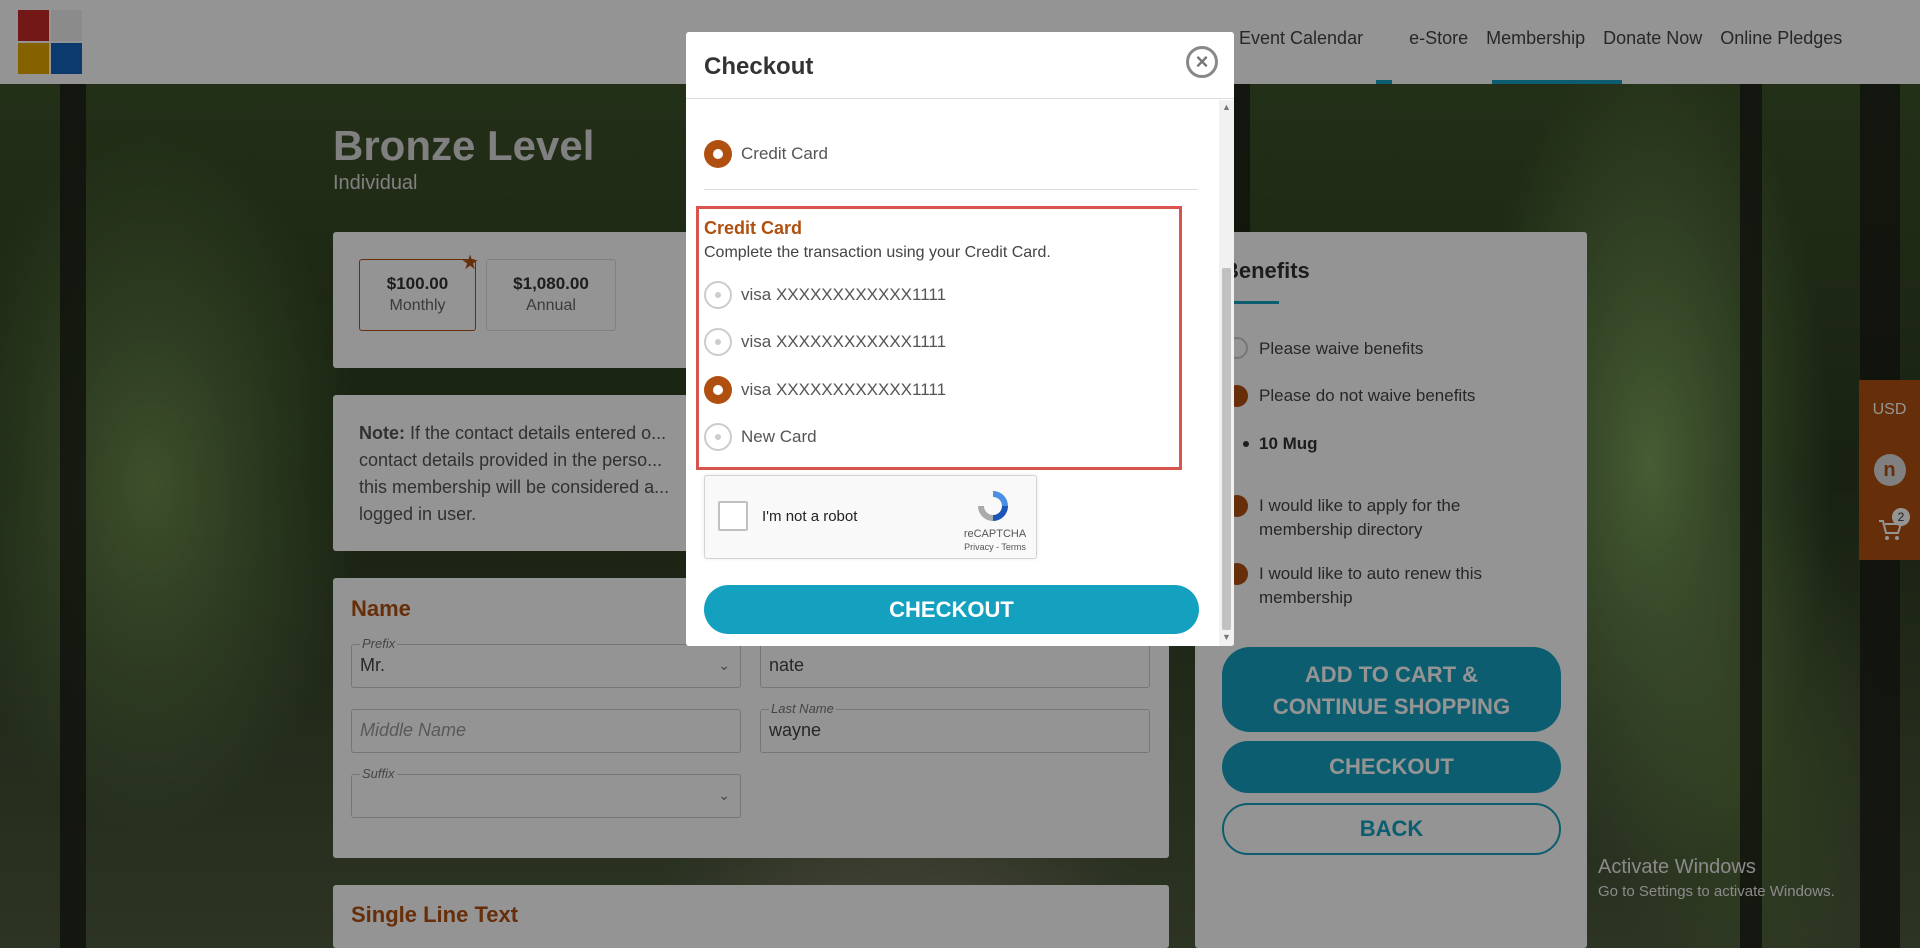  I want to click on modal-title: Checkout, so click(759, 66).